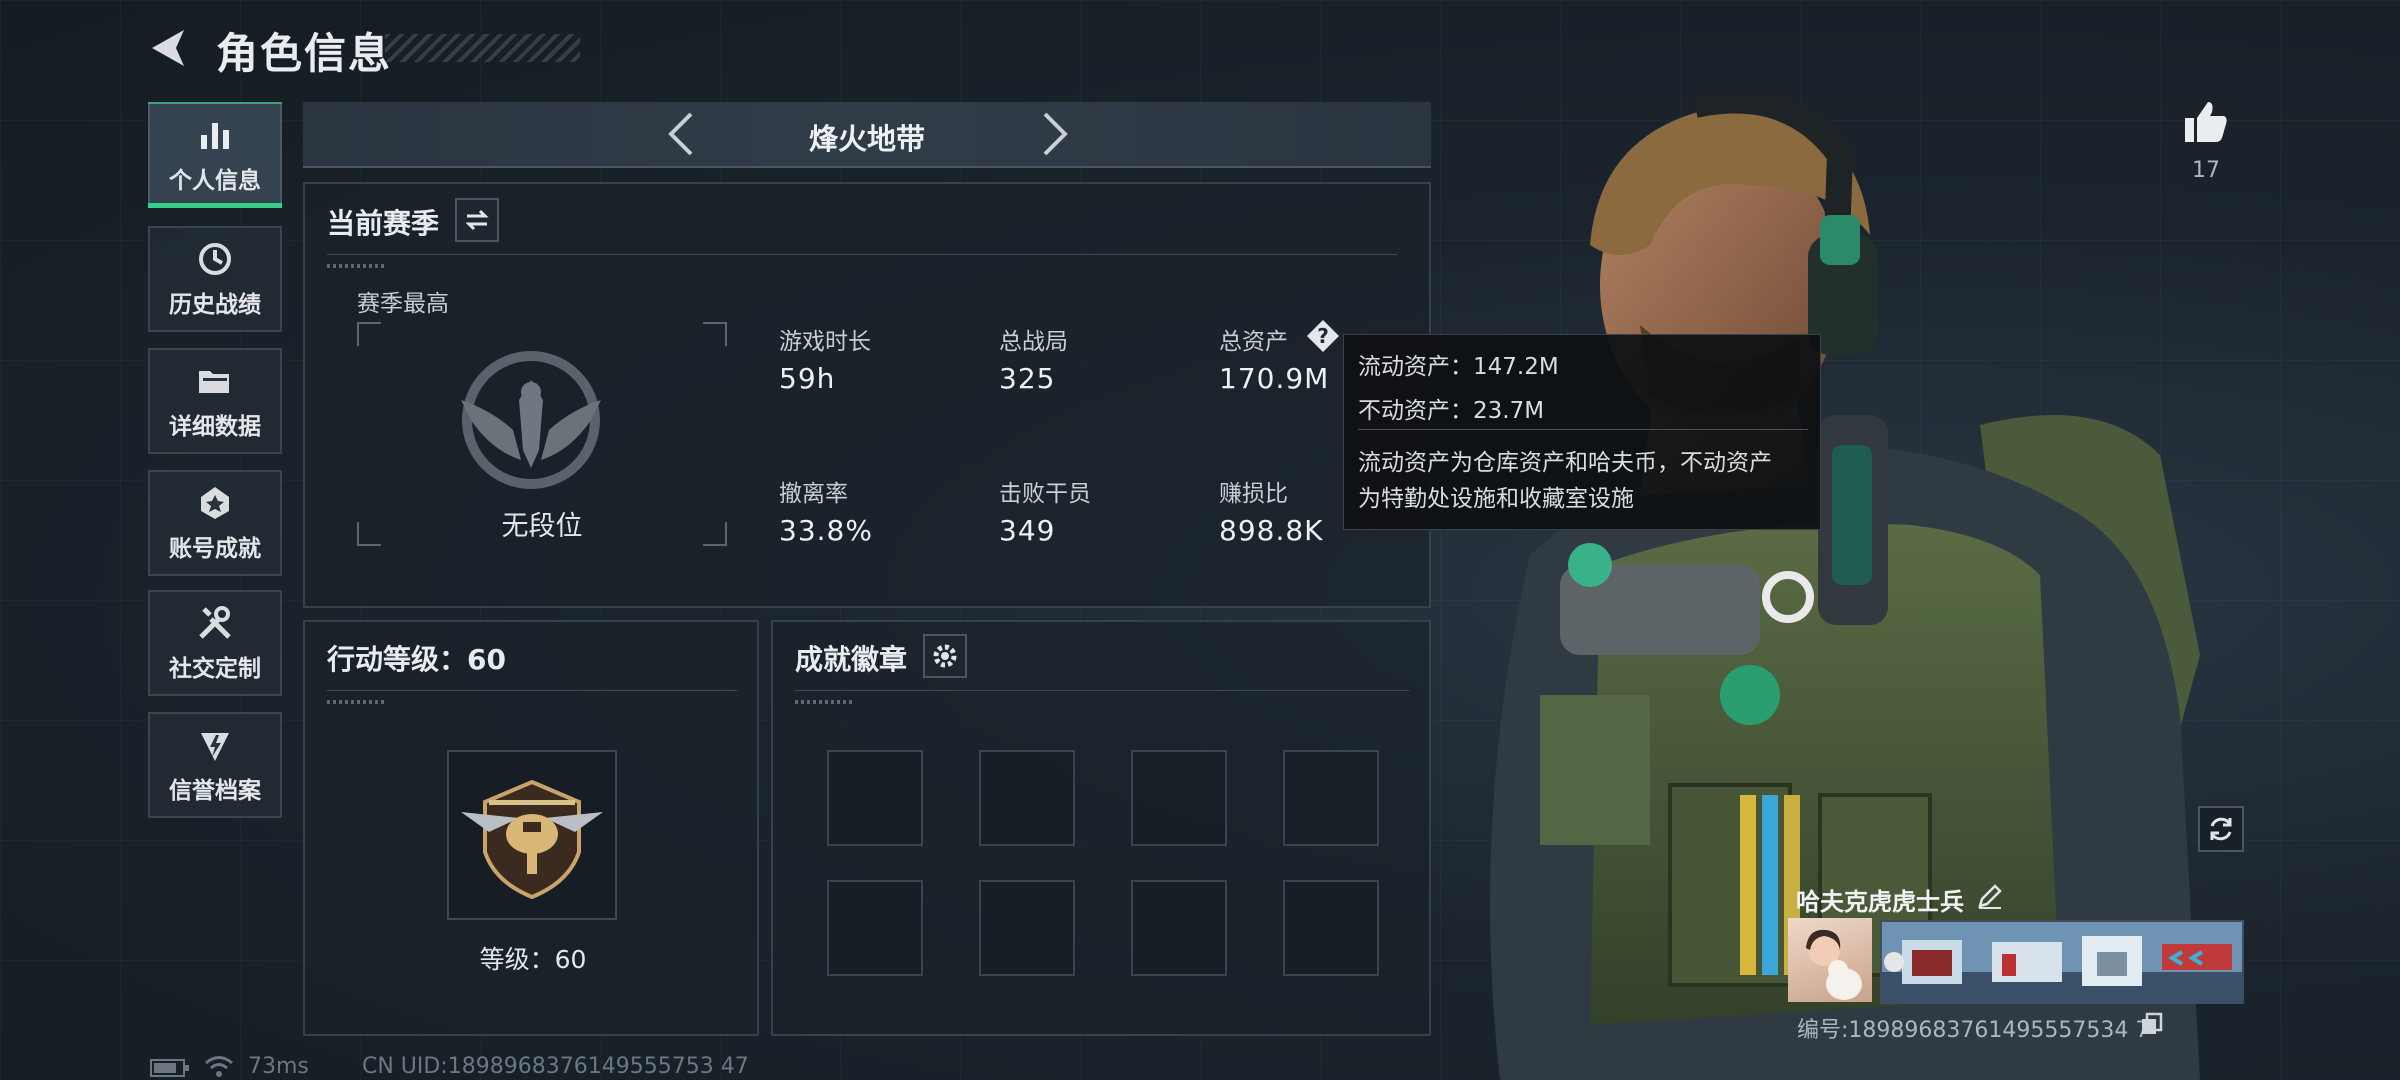 The height and width of the screenshot is (1080, 2400). What do you see at coordinates (555, 1066) in the screenshot?
I see `uid-text: CN UID:1898968376149555753 47` at bounding box center [555, 1066].